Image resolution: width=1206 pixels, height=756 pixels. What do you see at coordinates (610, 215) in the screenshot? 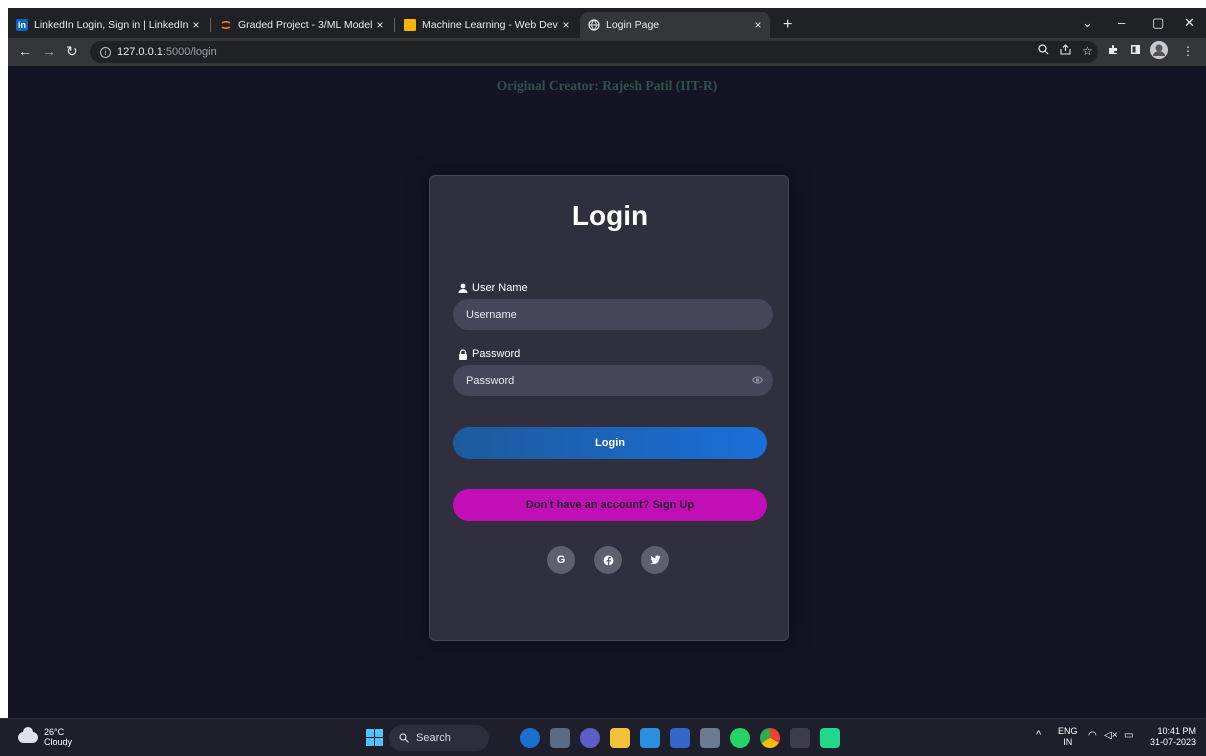
I see `login-heading: Login` at bounding box center [610, 215].